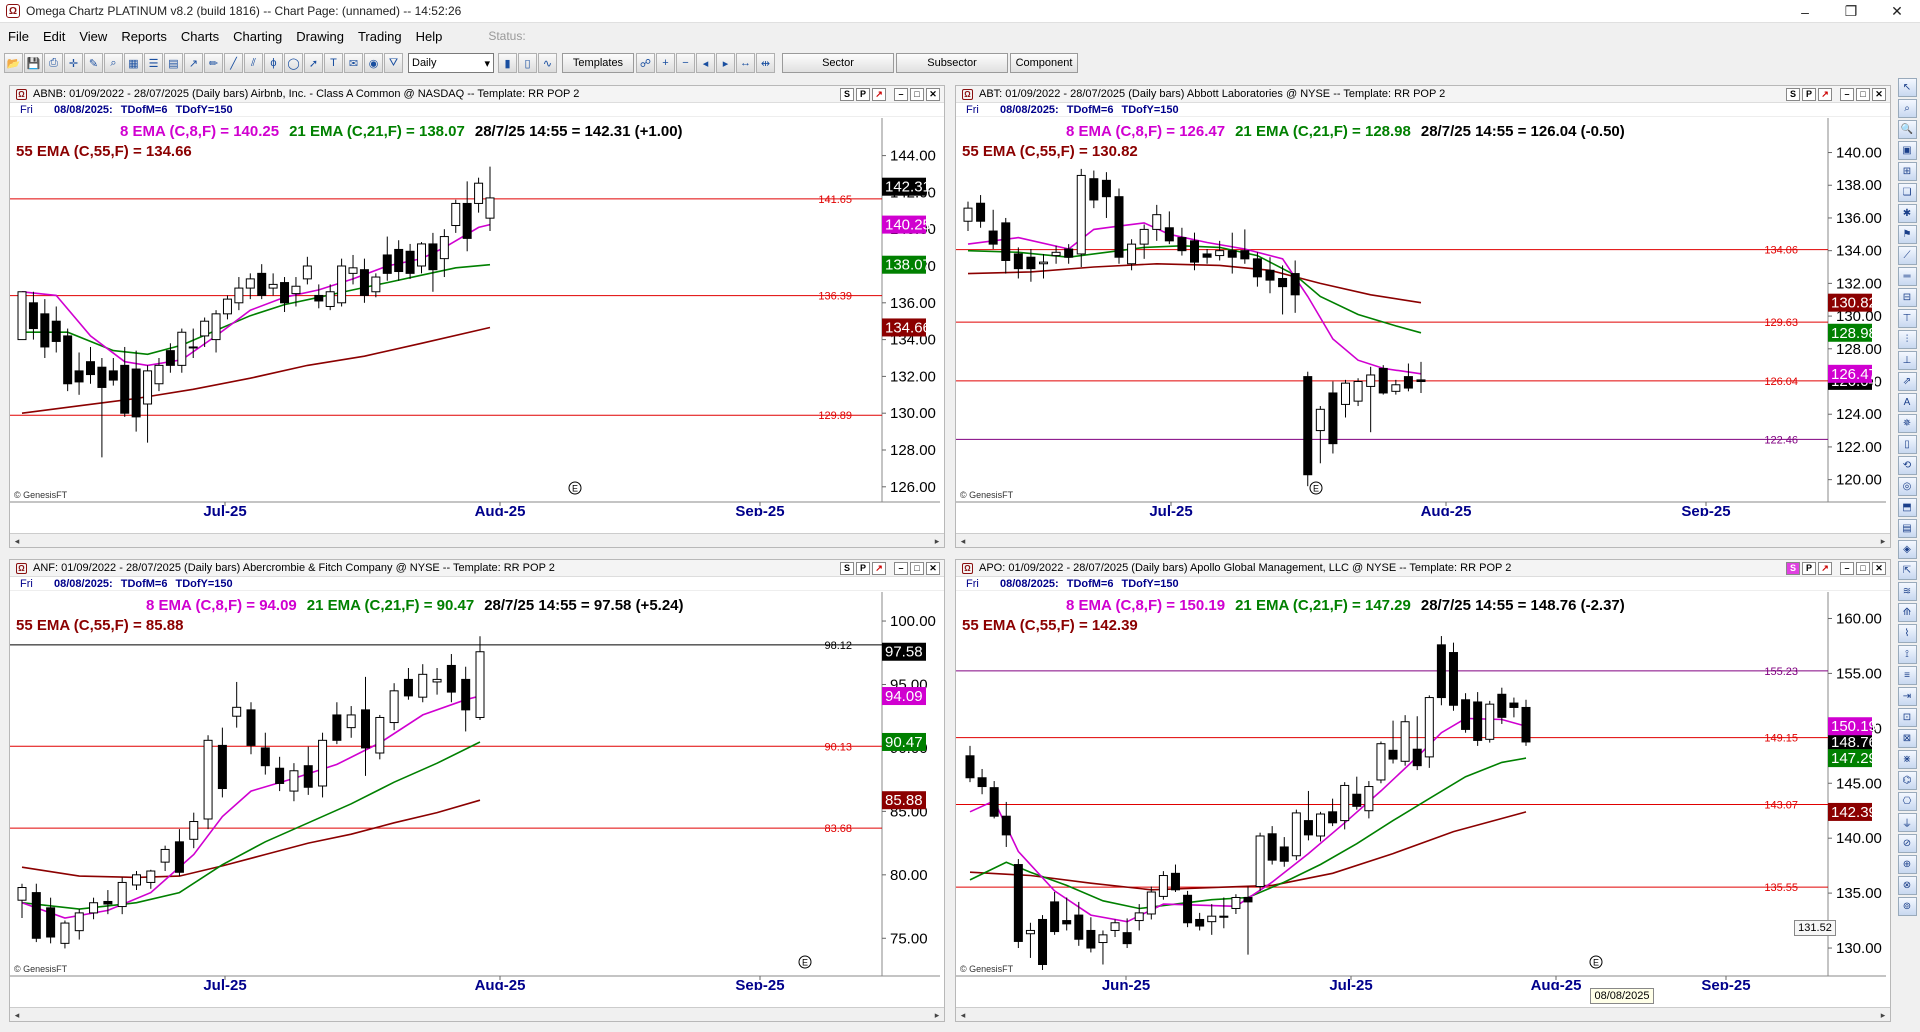  Describe the element at coordinates (477, 1014) in the screenshot. I see `horizontal-scrollbar: ◂ ▸` at that location.